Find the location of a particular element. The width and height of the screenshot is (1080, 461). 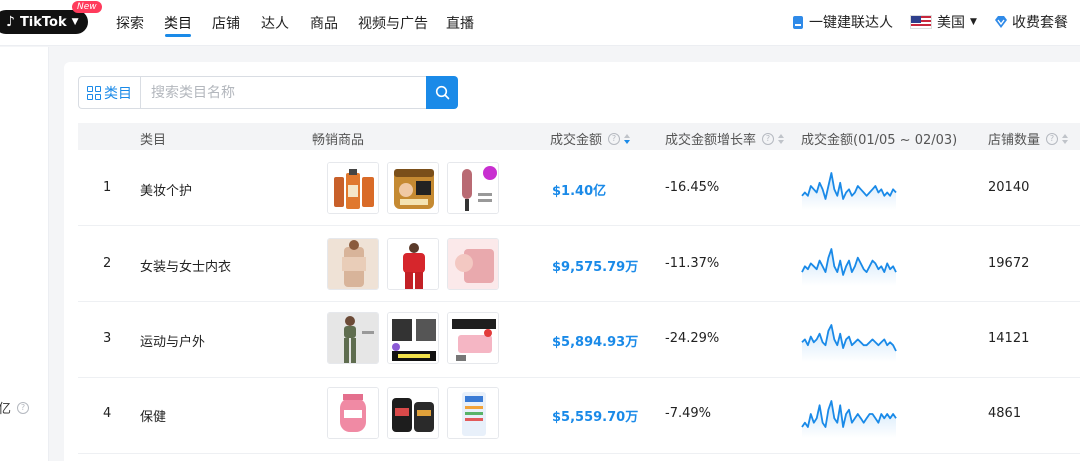

rank-number: 2 is located at coordinates (107, 263).